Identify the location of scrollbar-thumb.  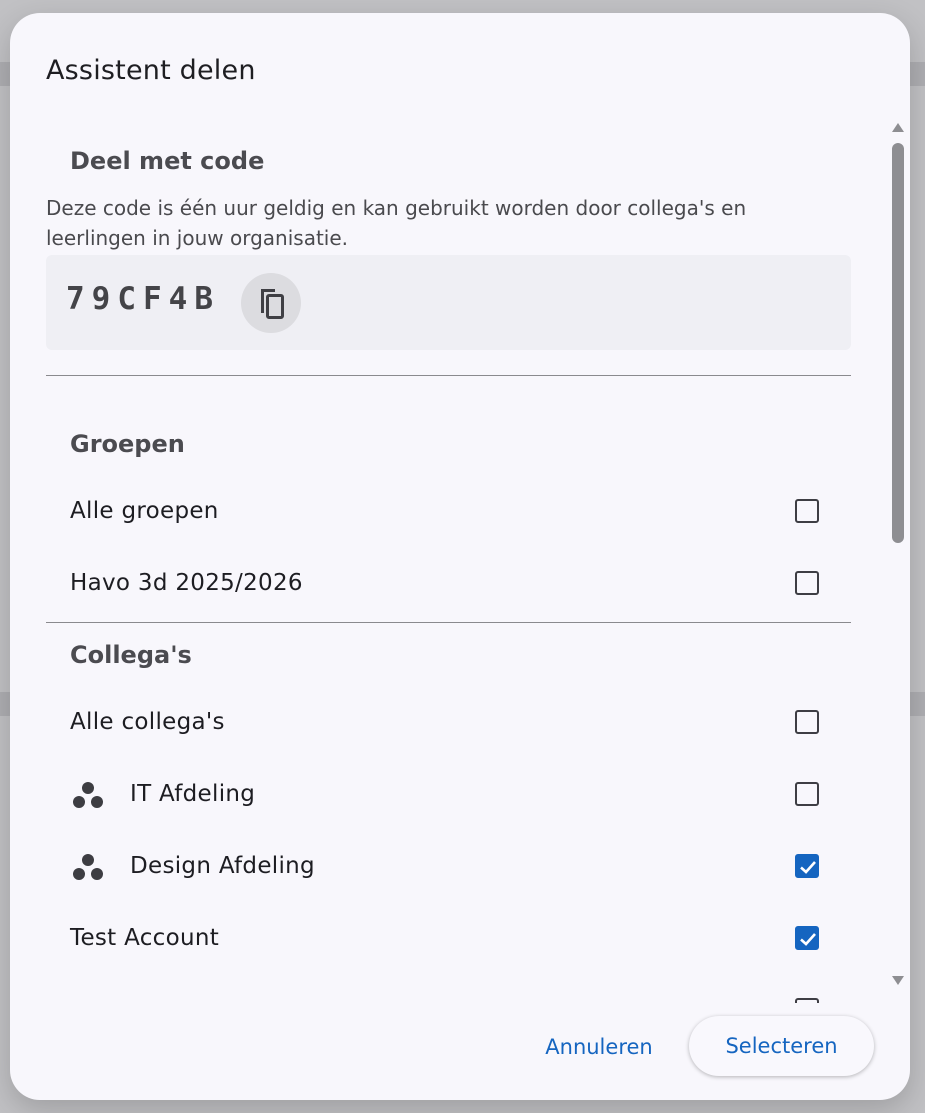
(898, 343).